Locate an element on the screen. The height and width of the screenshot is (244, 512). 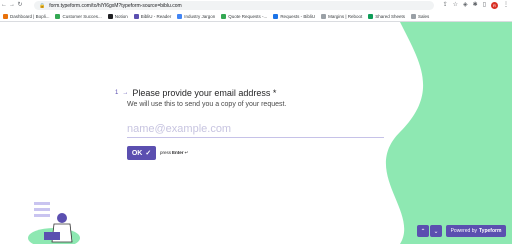
browser-actions: ⇪ ☆ ◈ ✱ ▯ R ⋮ is located at coordinates (476, 5).